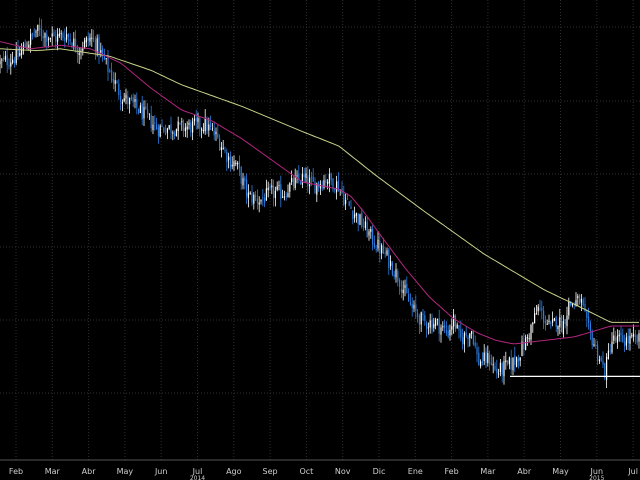 This screenshot has height=480, width=640. I want to click on x-tick-label: Oct, so click(306, 471).